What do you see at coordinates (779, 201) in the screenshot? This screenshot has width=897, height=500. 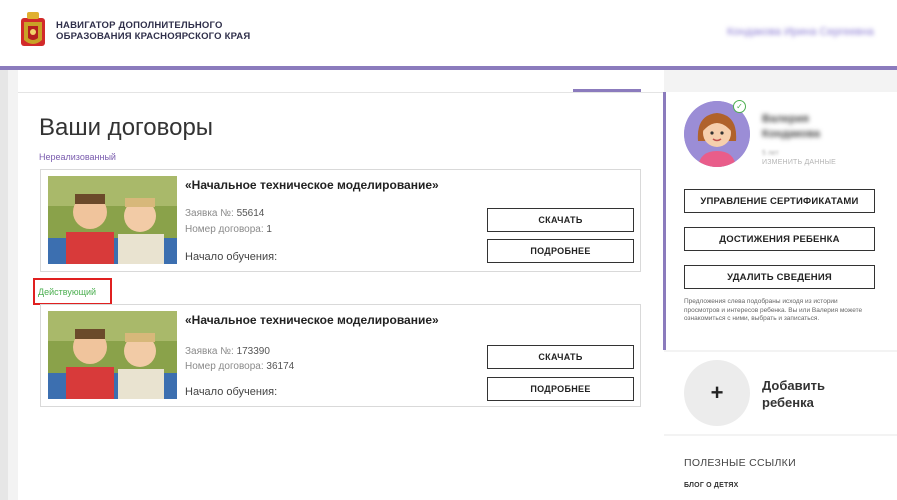 I see `manage-certificates-button: УПРАВЛЕНИЕ СЕРТИФИКАТАМИ` at bounding box center [779, 201].